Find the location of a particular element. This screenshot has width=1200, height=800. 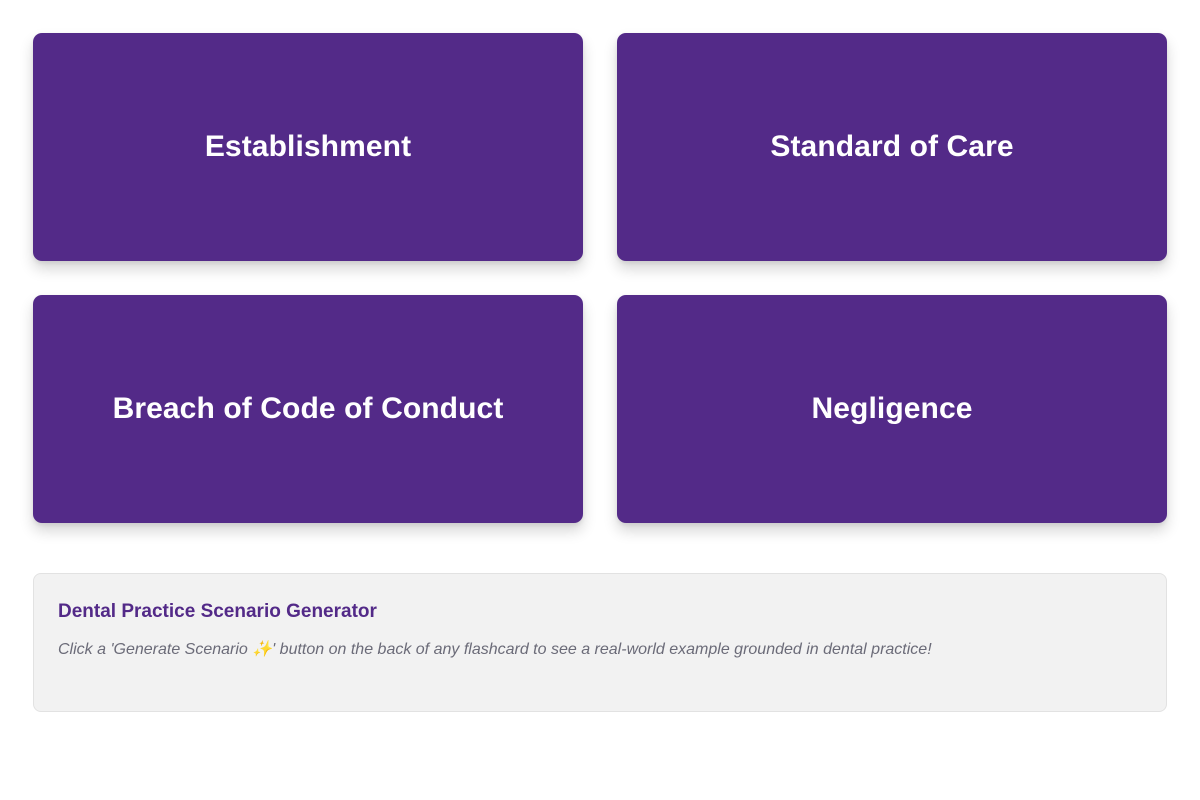

flashcard-title: Negligence is located at coordinates (892, 408).